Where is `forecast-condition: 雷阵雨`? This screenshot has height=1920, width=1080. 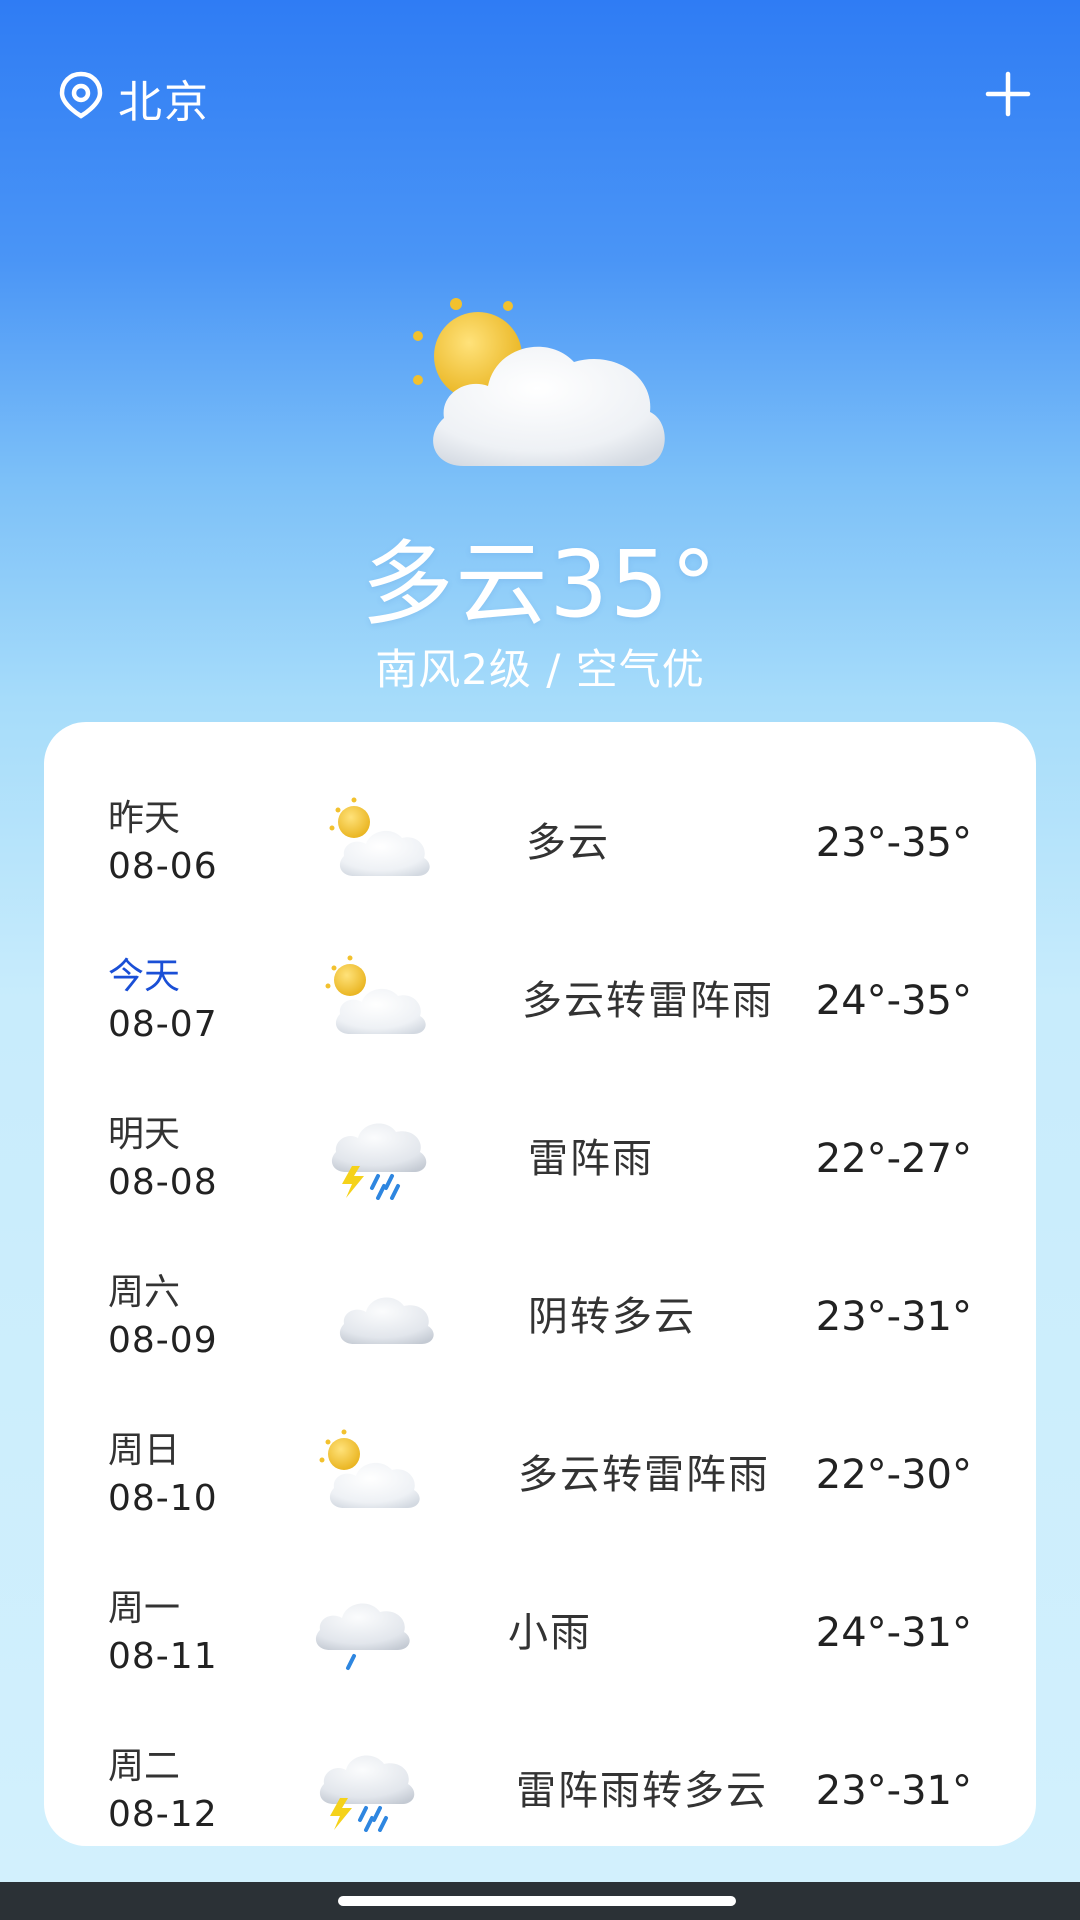 forecast-condition: 雷阵雨 is located at coordinates (591, 1159).